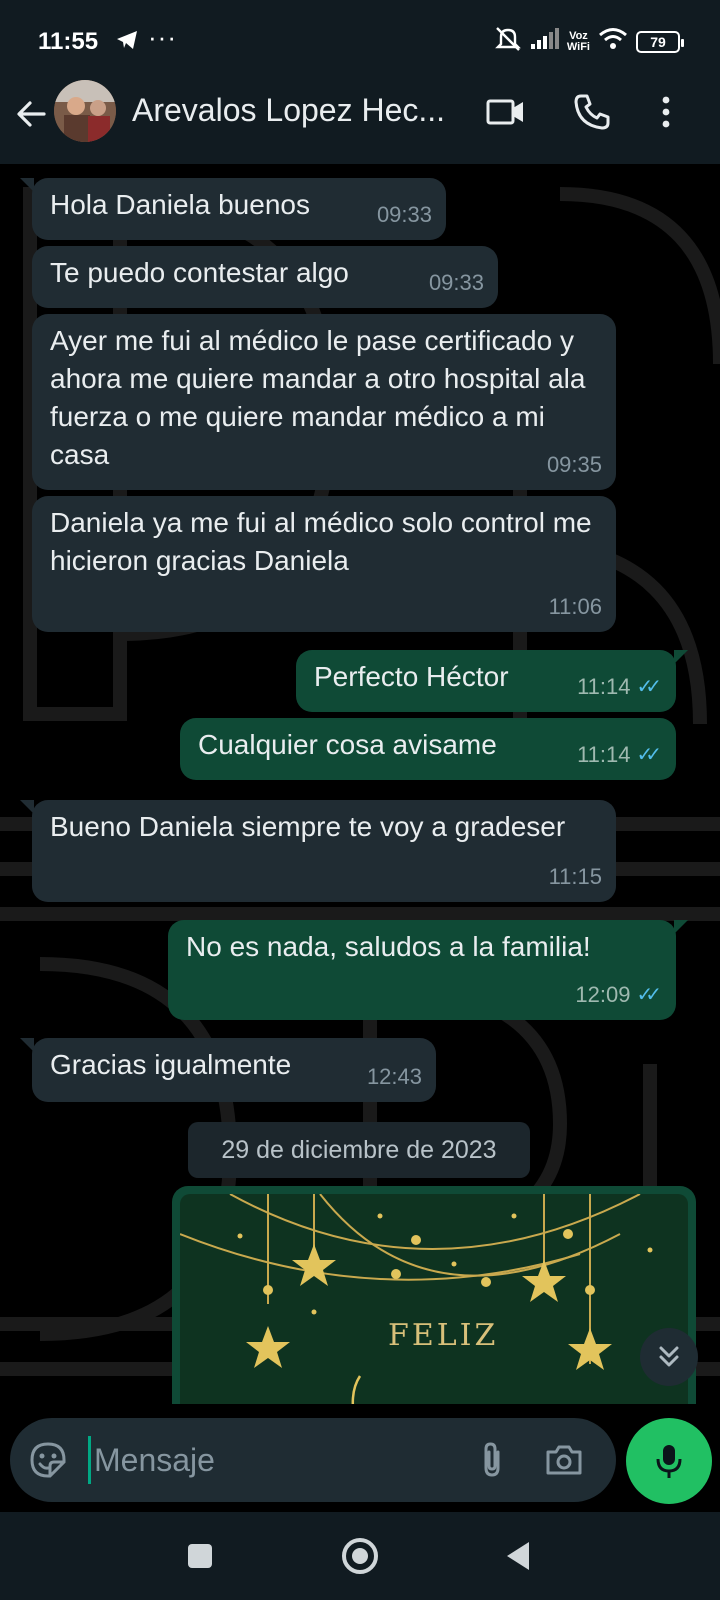 The image size is (720, 1600). I want to click on more-vertical-icon, so click(666, 112).